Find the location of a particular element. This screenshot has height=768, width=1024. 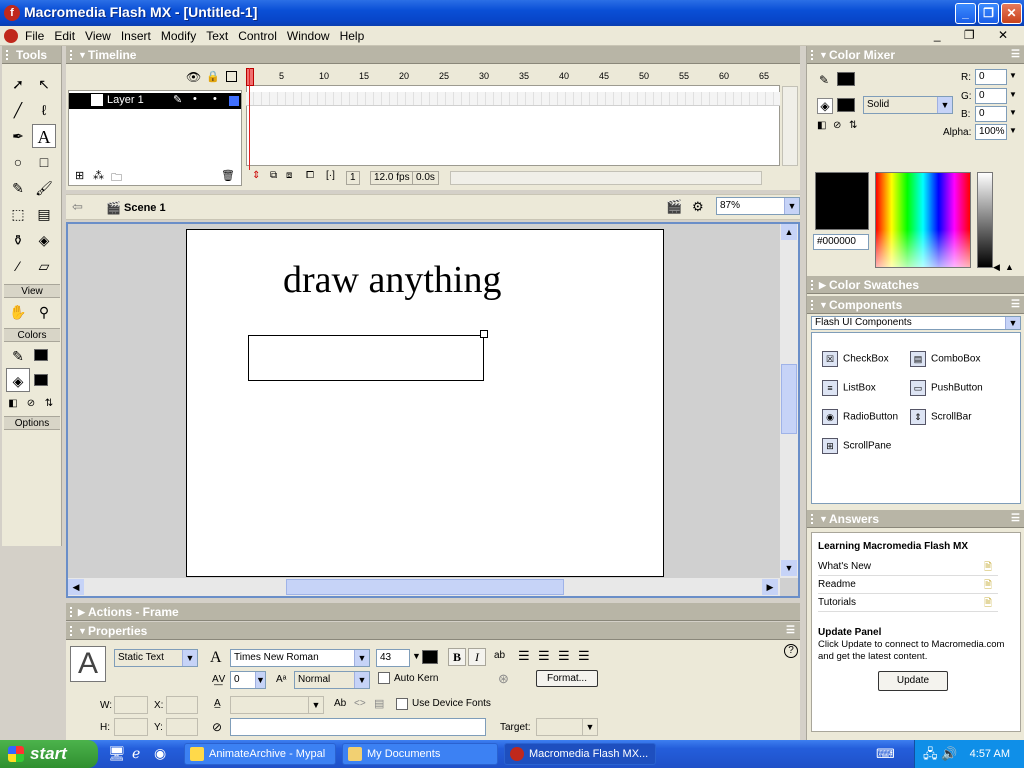

y-field is located at coordinates (182, 727).